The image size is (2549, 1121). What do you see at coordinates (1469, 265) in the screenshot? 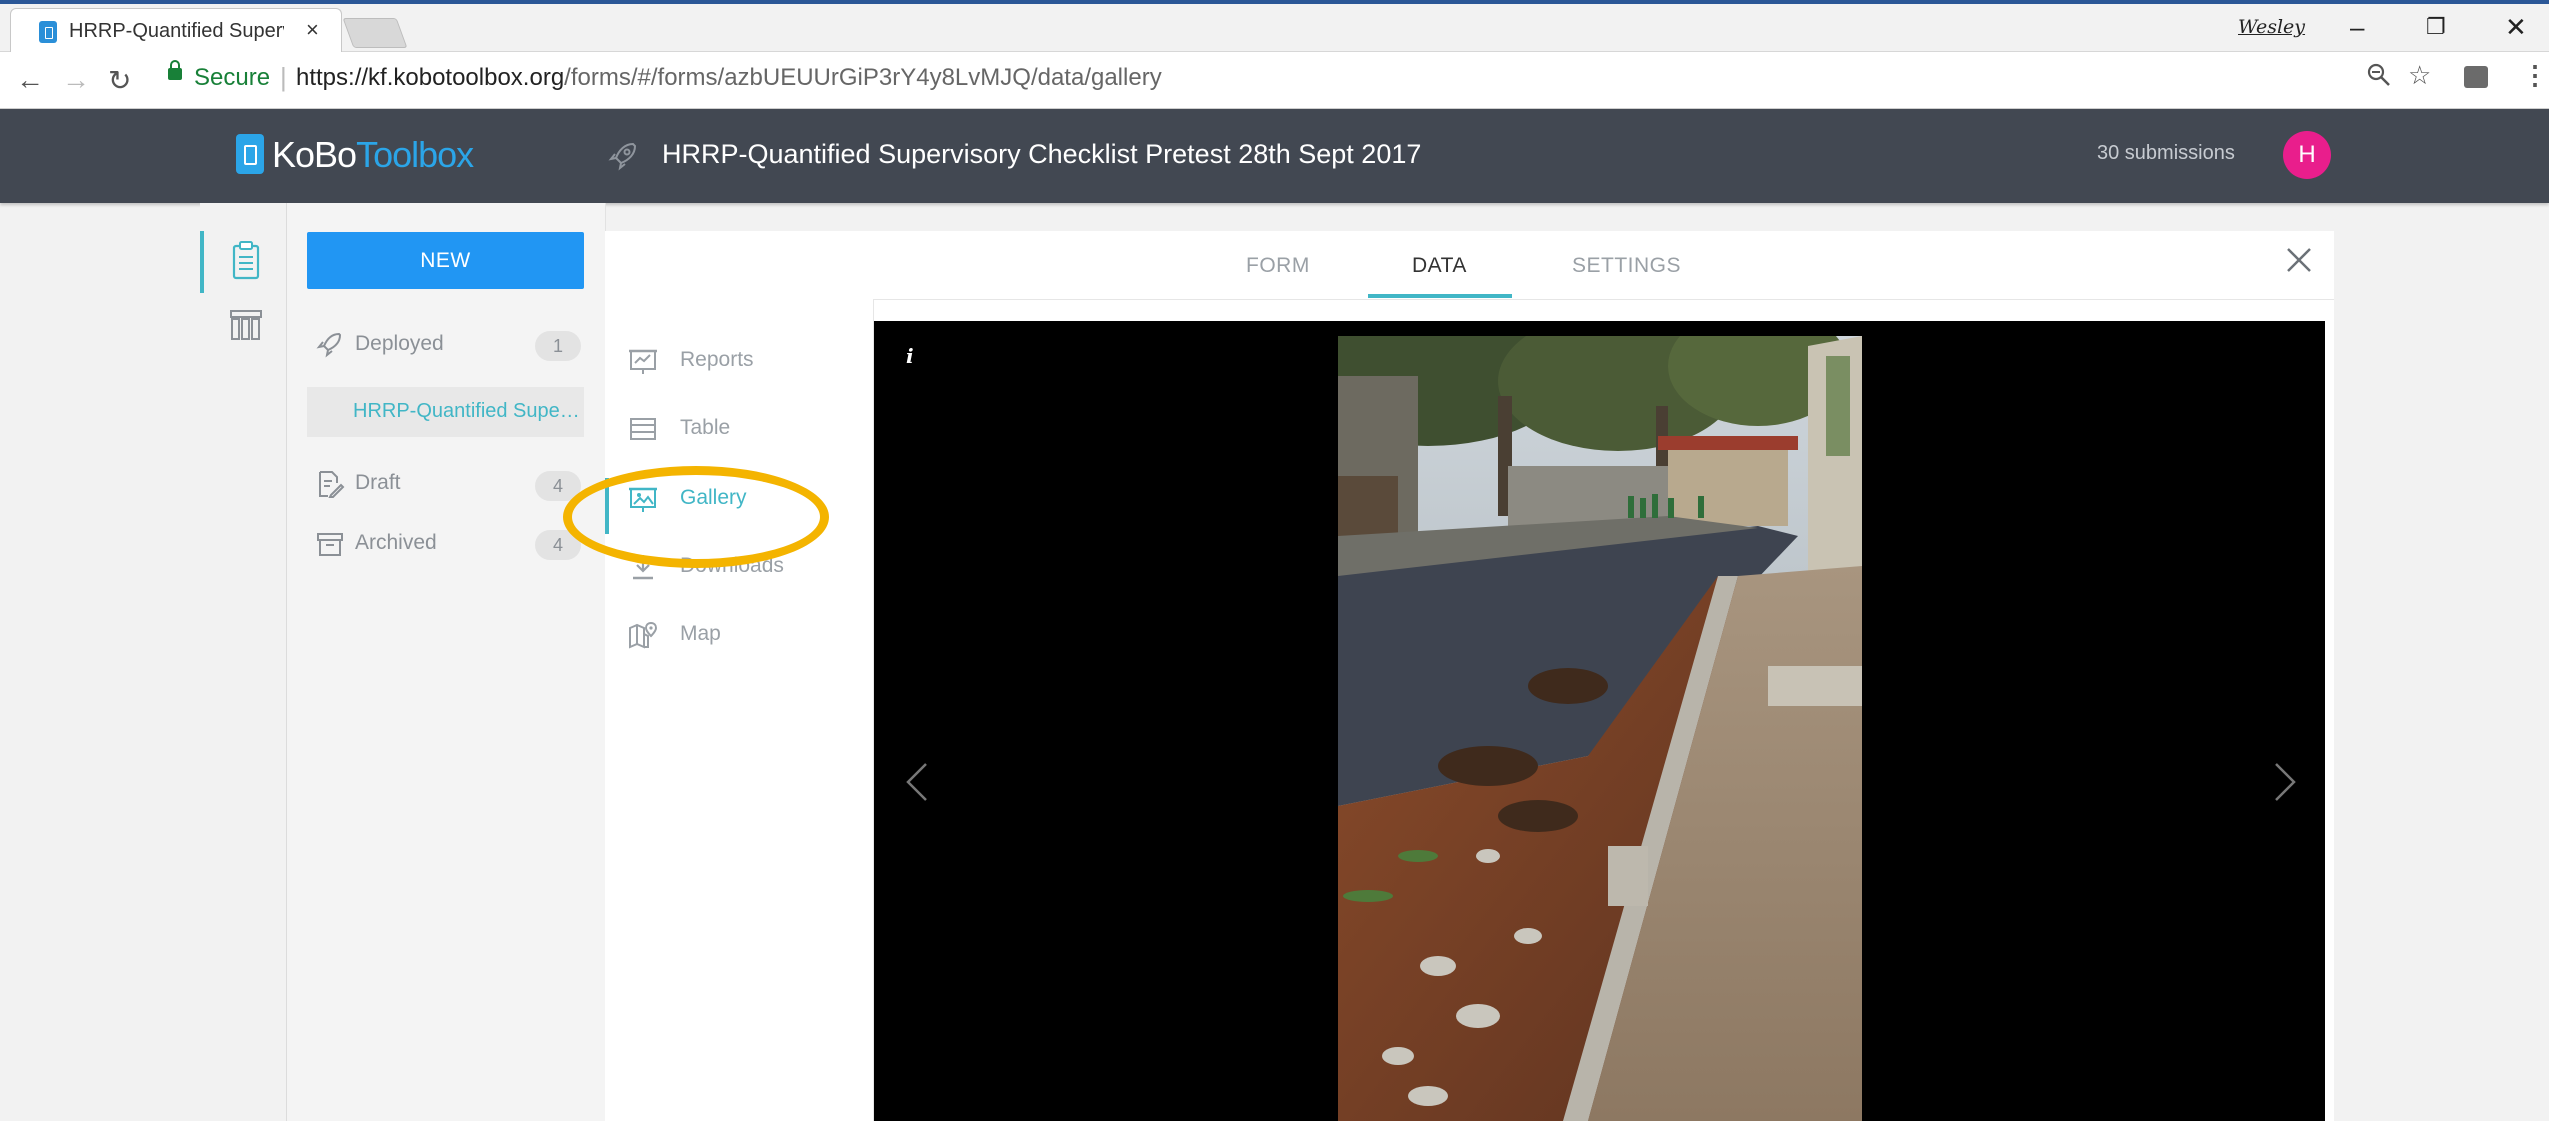
I see `main-tabs` at bounding box center [1469, 265].